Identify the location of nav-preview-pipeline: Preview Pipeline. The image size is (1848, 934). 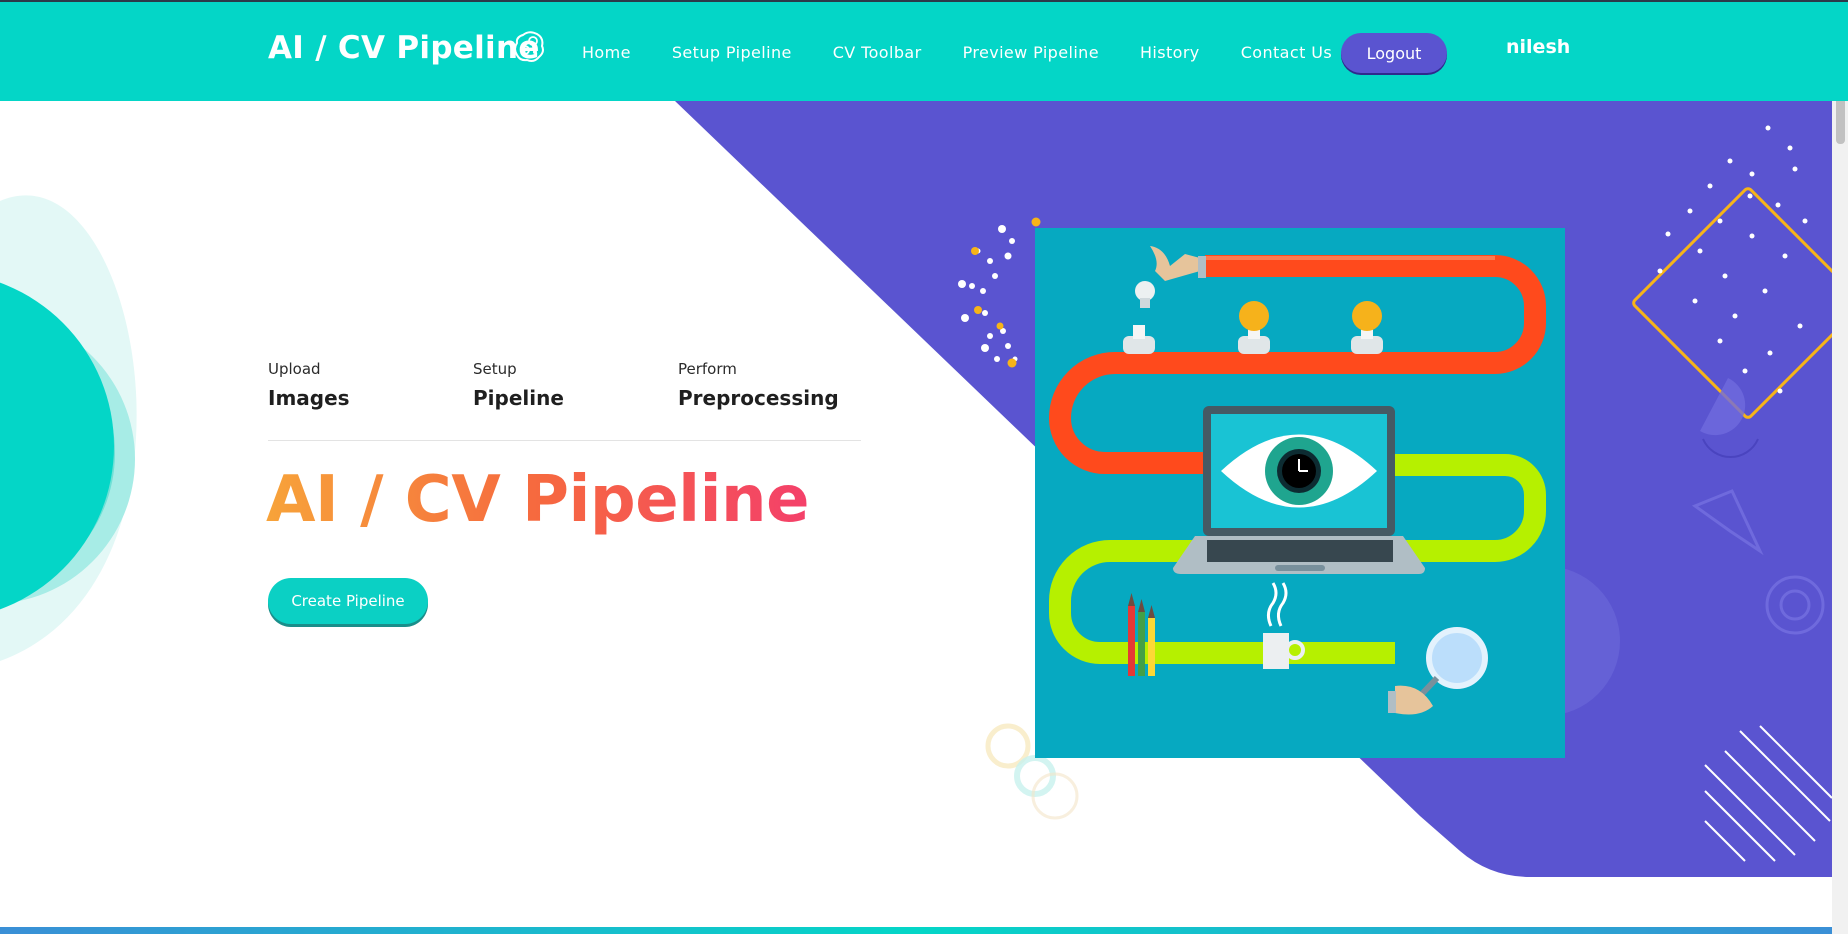
(1031, 52).